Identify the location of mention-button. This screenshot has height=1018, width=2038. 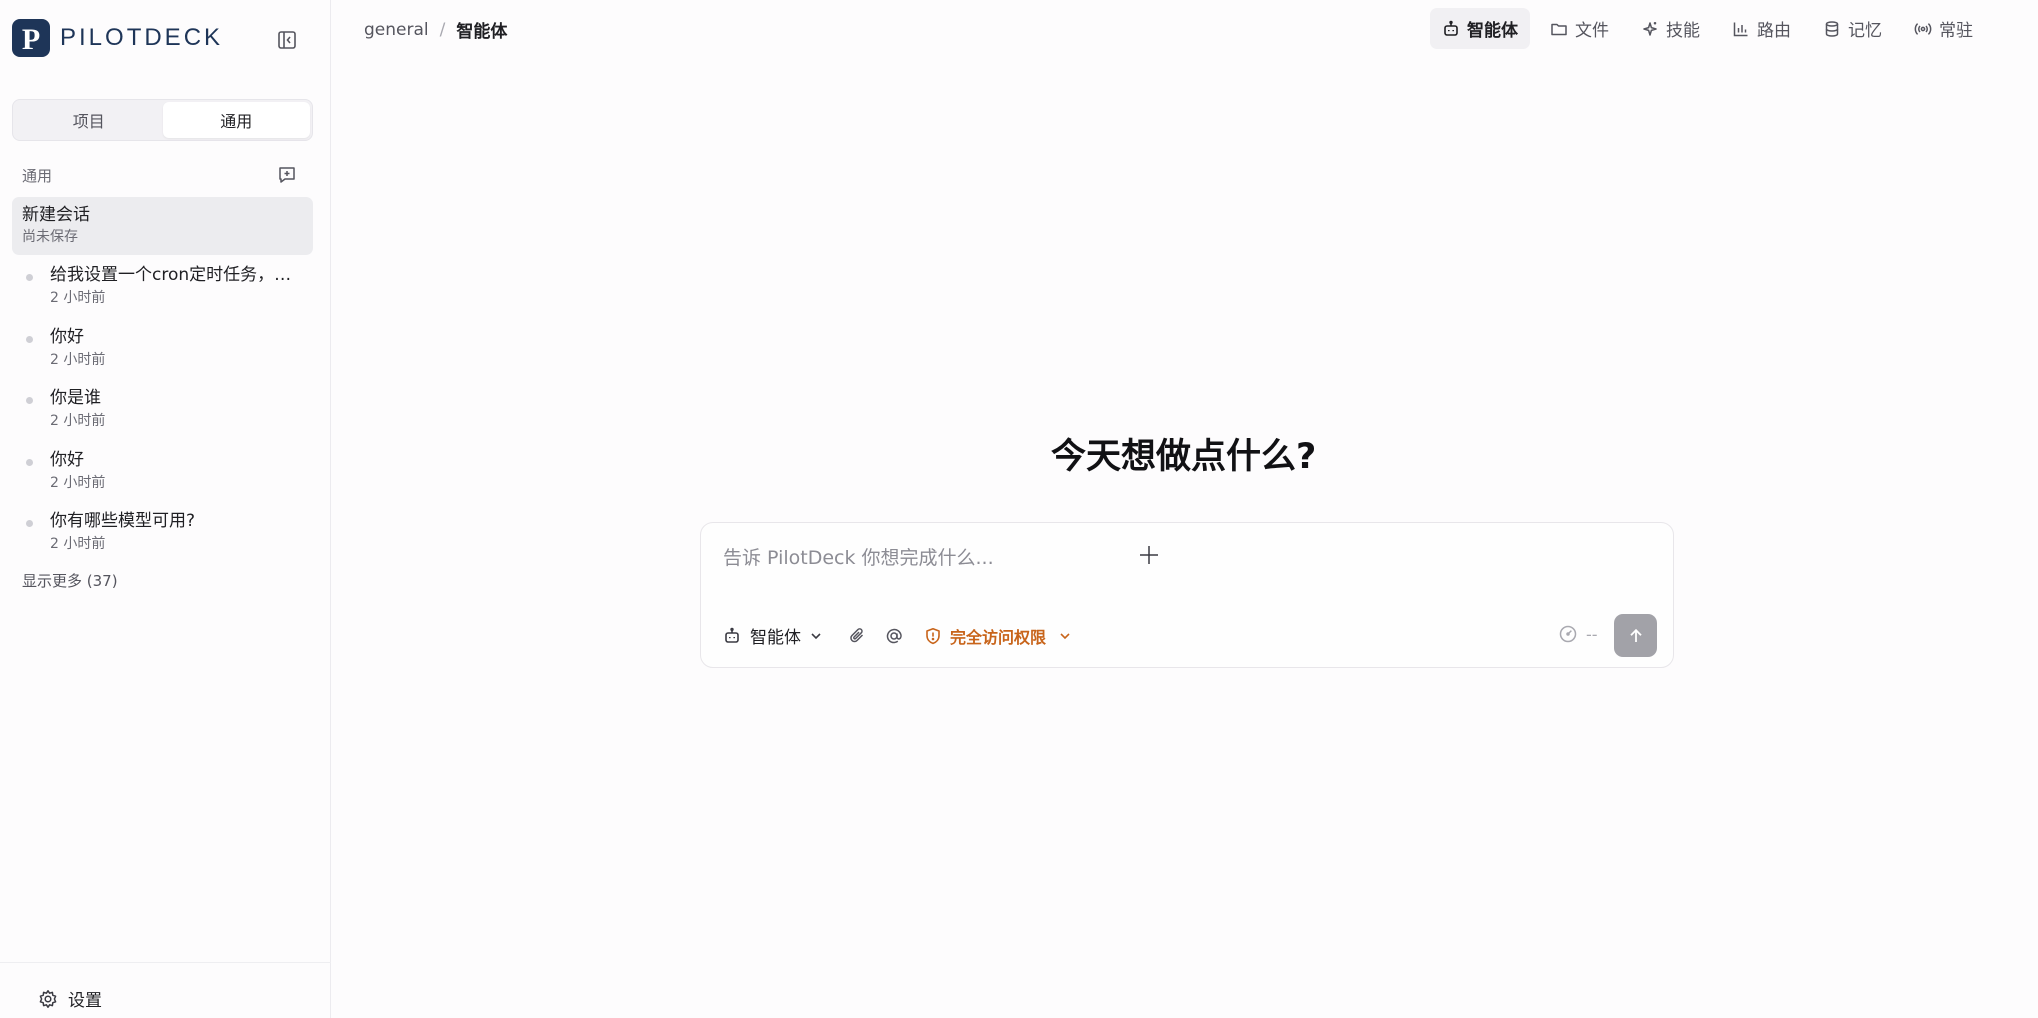
(894, 636).